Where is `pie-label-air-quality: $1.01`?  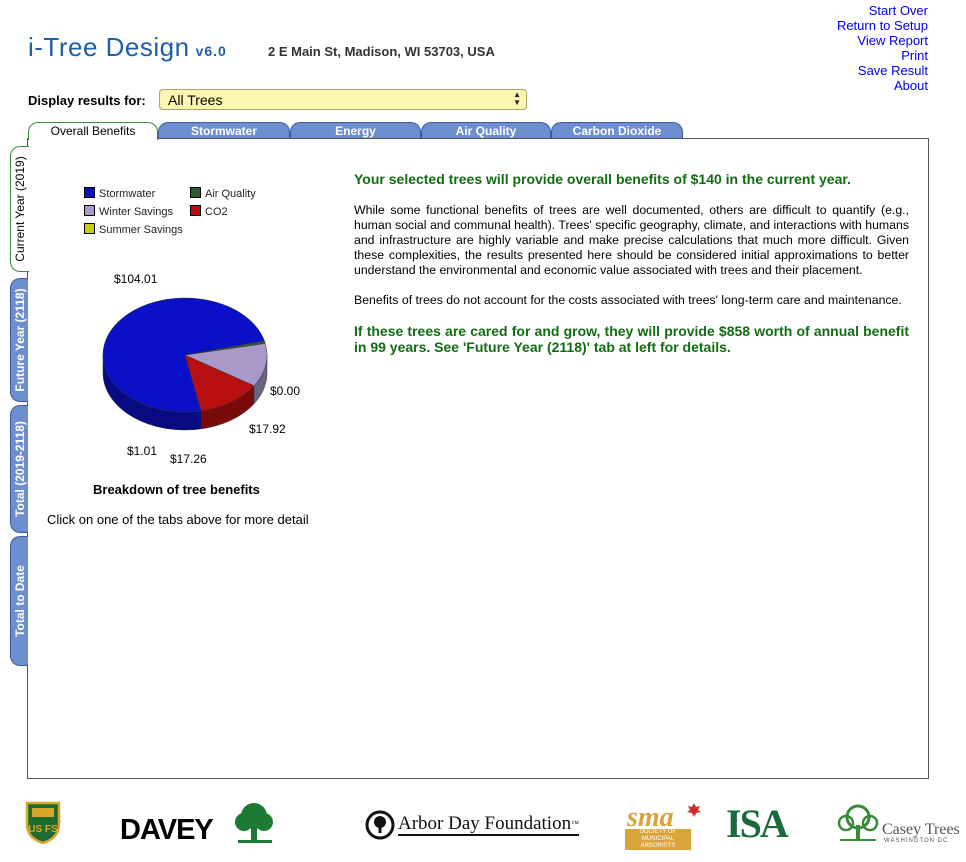 pie-label-air-quality: $1.01 is located at coordinates (142, 451).